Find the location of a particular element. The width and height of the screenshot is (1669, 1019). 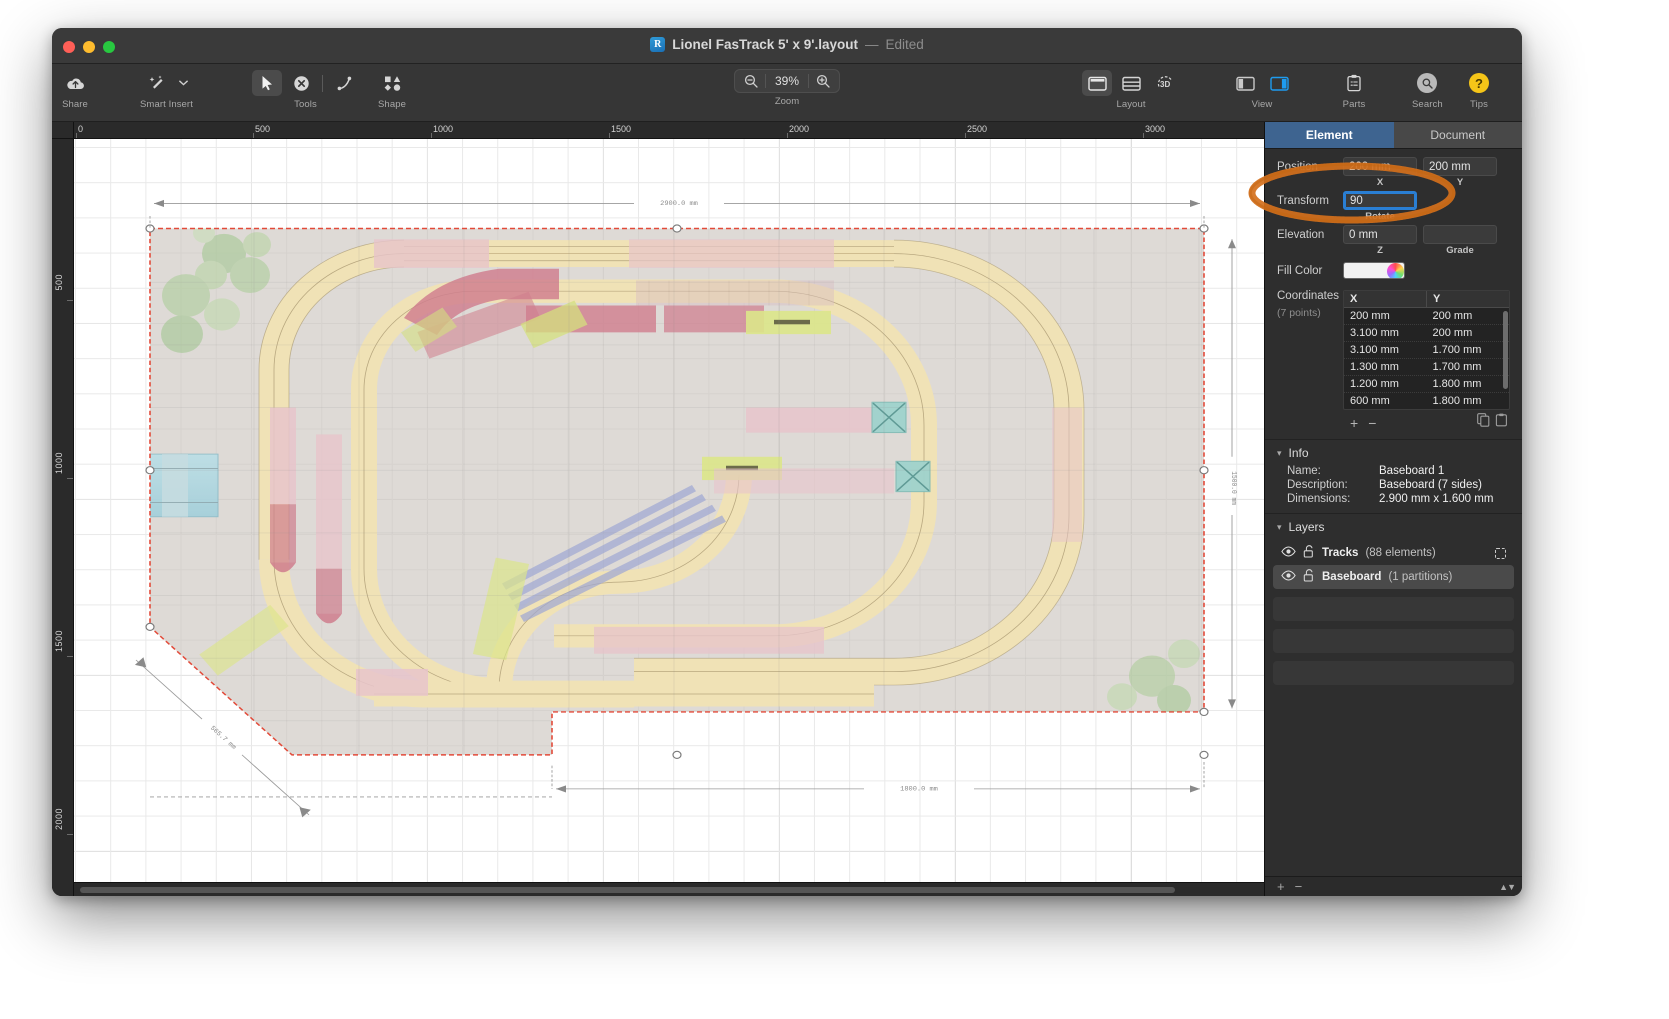

zoom-out-icon is located at coordinates (751, 81).